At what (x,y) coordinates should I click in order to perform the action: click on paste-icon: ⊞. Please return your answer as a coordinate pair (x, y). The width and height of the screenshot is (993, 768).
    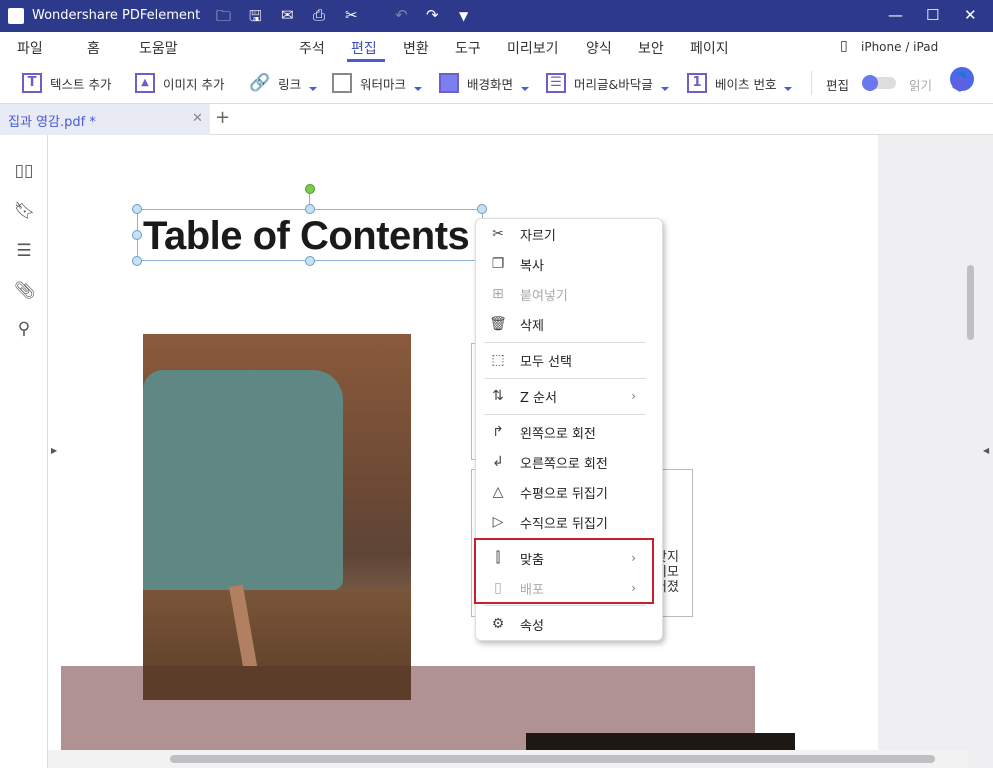
    Looking at the image, I should click on (498, 294).